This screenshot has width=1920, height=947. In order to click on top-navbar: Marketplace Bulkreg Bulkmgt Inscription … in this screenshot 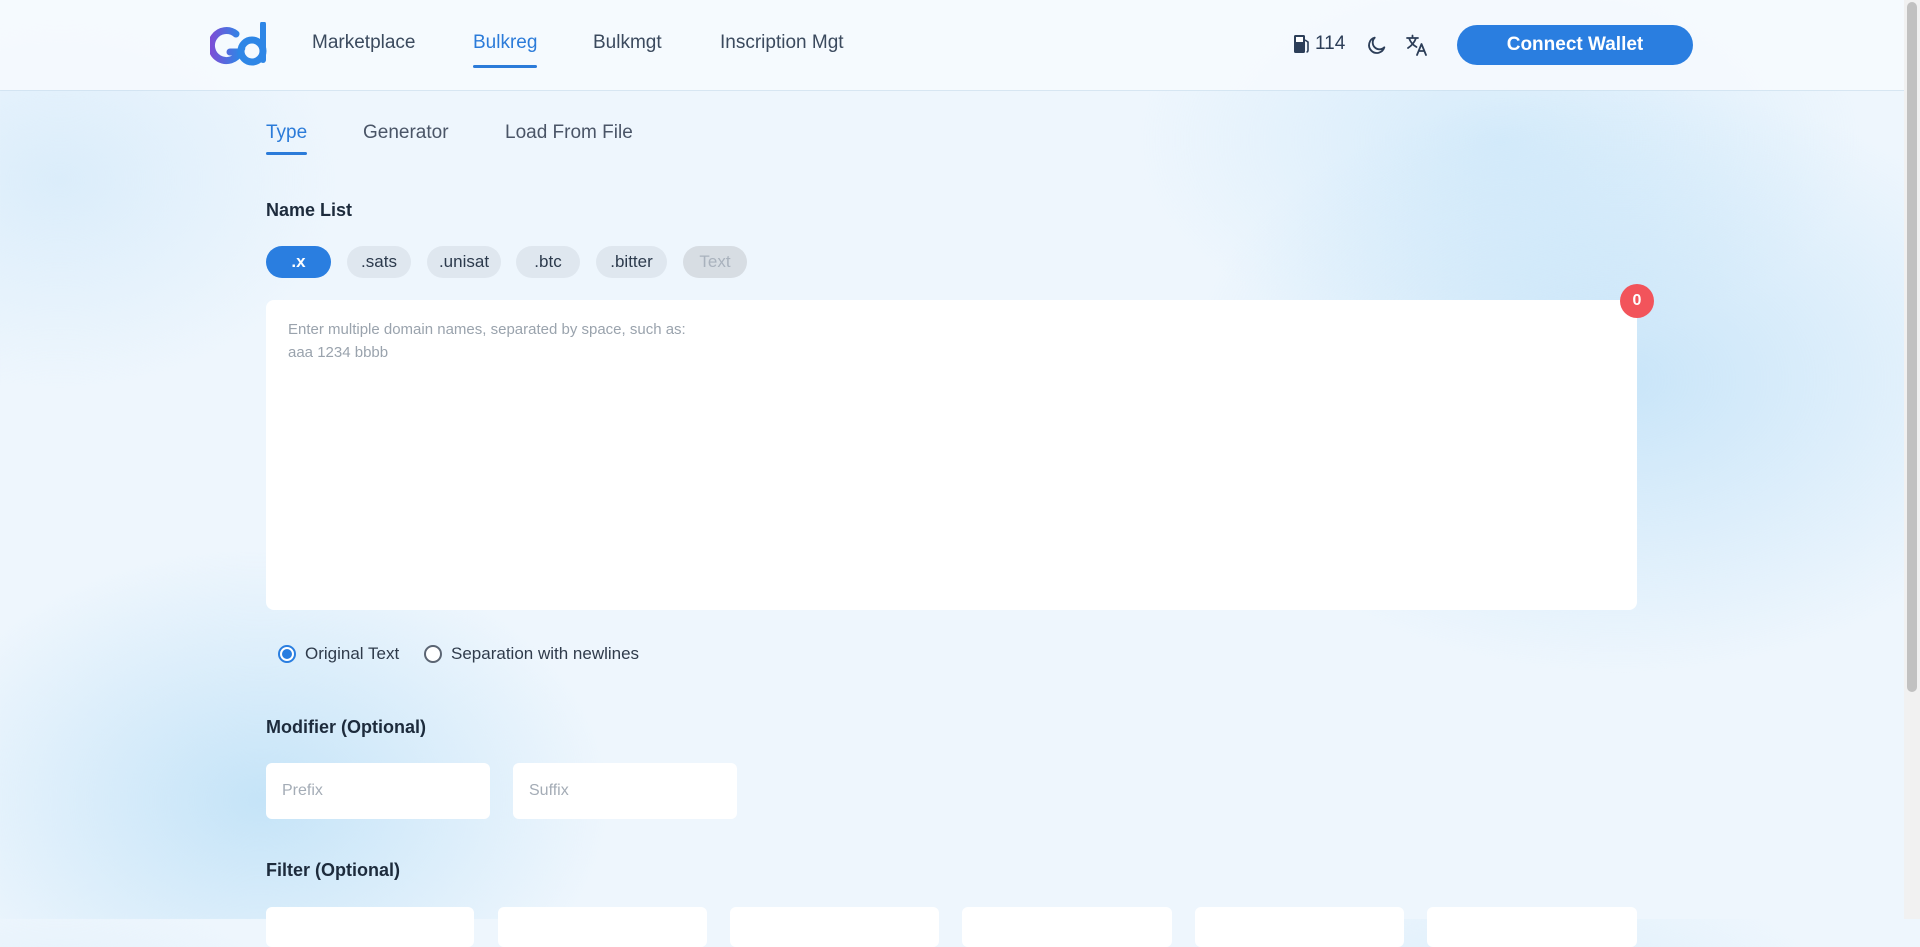, I will do `click(952, 45)`.